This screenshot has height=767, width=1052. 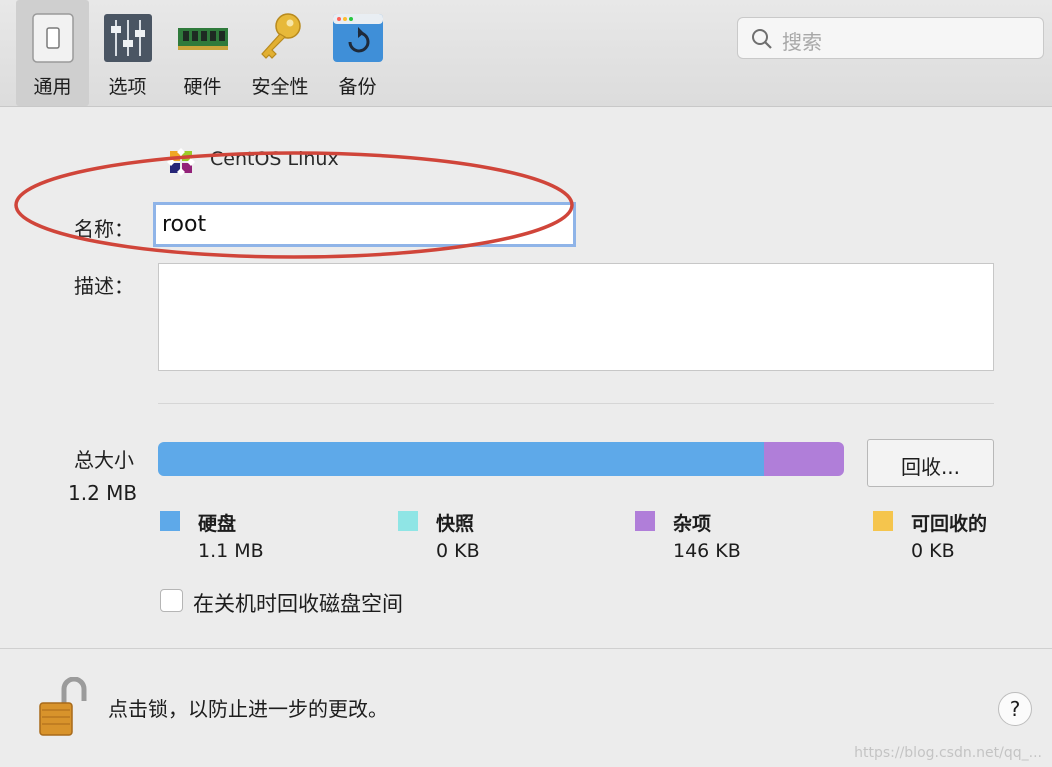 What do you see at coordinates (217, 524) in the screenshot?
I see `legend-name: 硬盘` at bounding box center [217, 524].